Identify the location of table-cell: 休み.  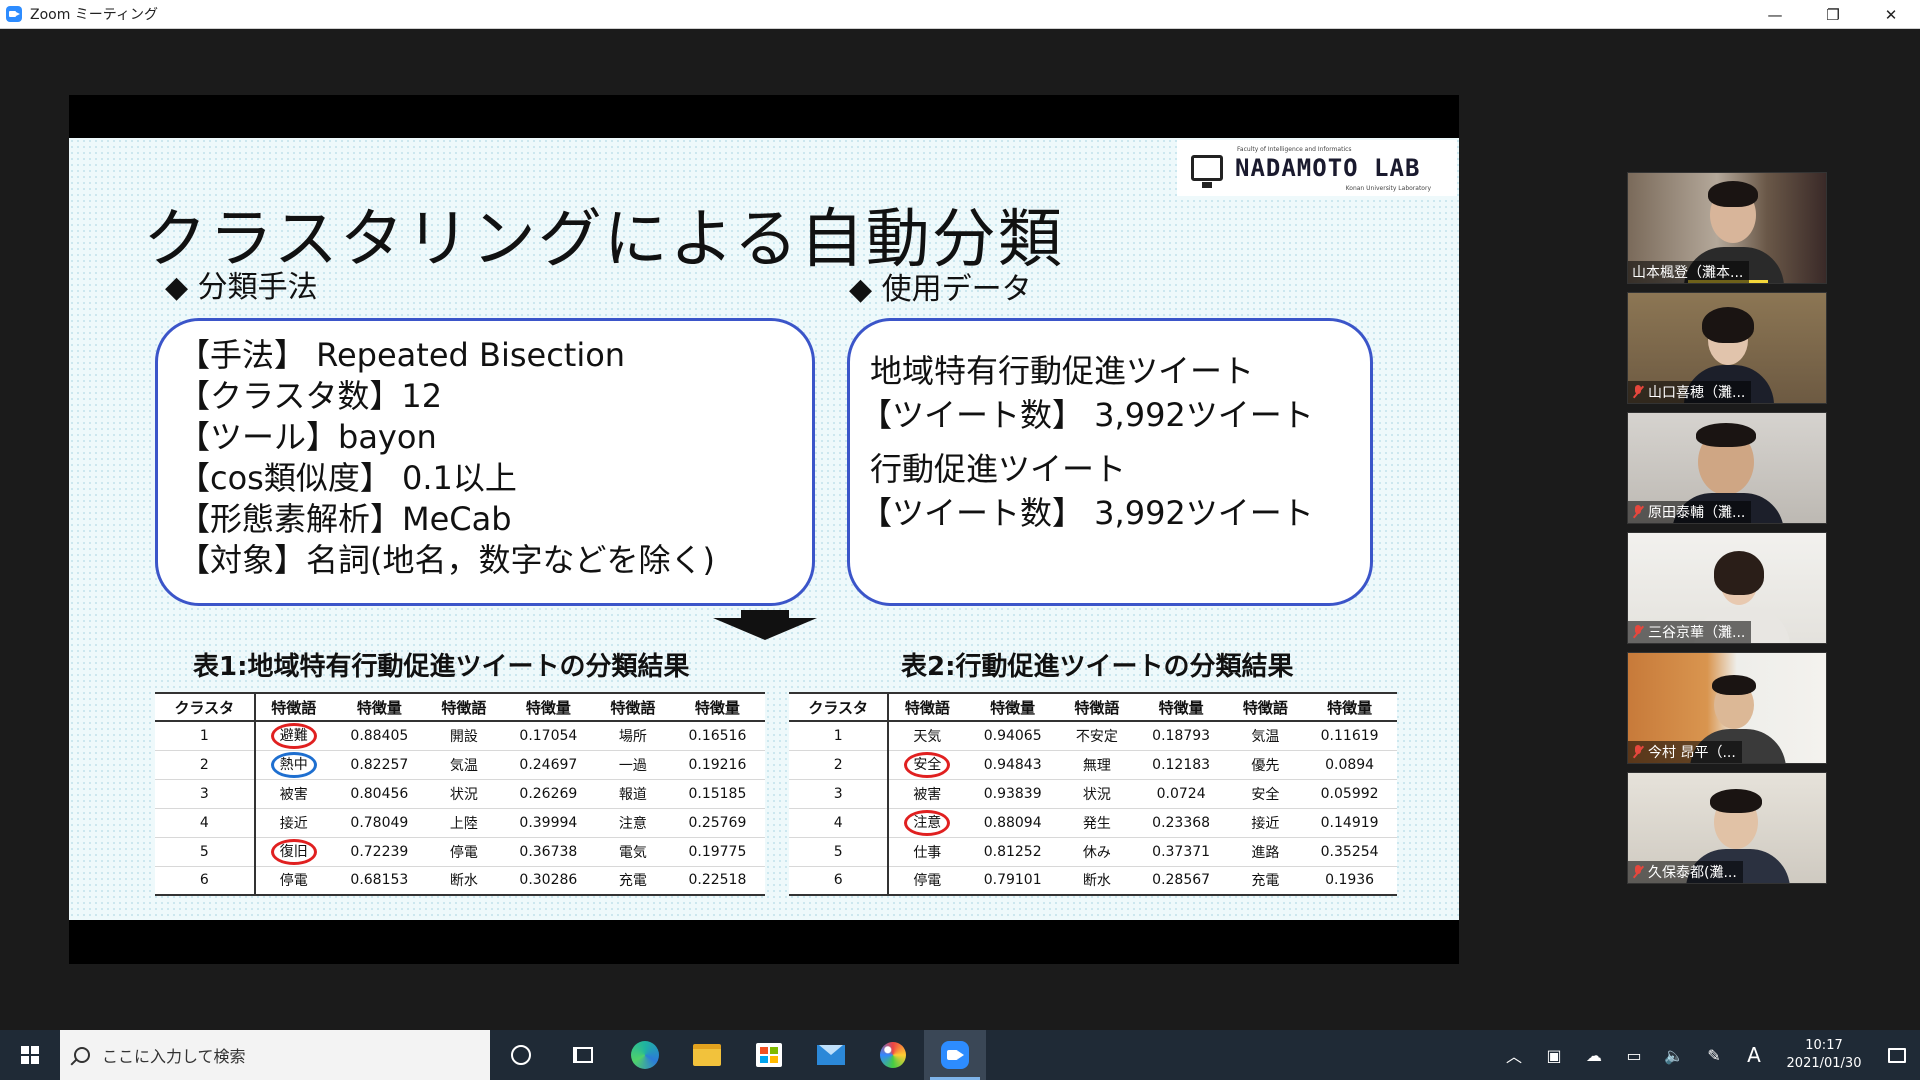
(1097, 852).